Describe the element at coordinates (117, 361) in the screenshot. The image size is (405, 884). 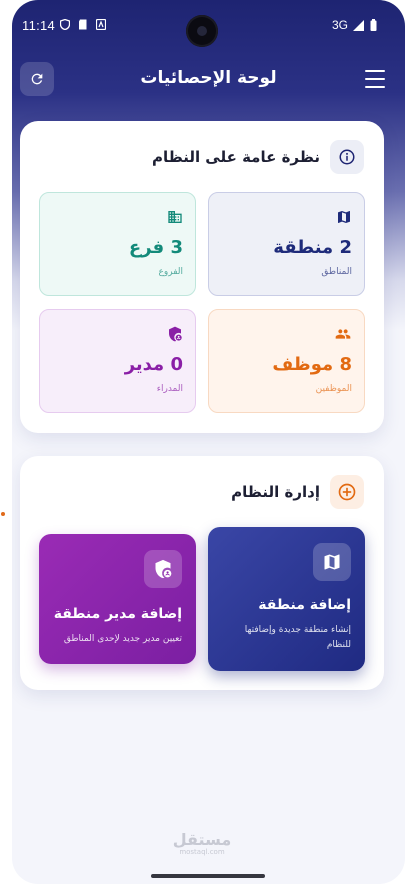
I see `stat-card-managers: 0 مدير المدراء` at that location.